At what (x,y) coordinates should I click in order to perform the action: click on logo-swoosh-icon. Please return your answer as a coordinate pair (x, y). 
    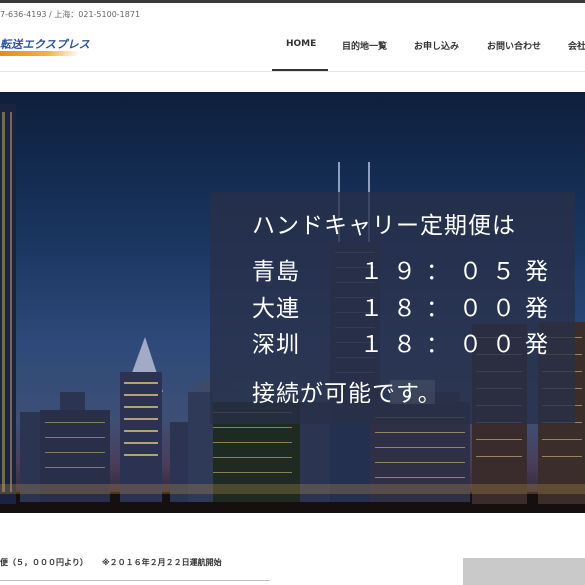
    Looking at the image, I should click on (40, 53).